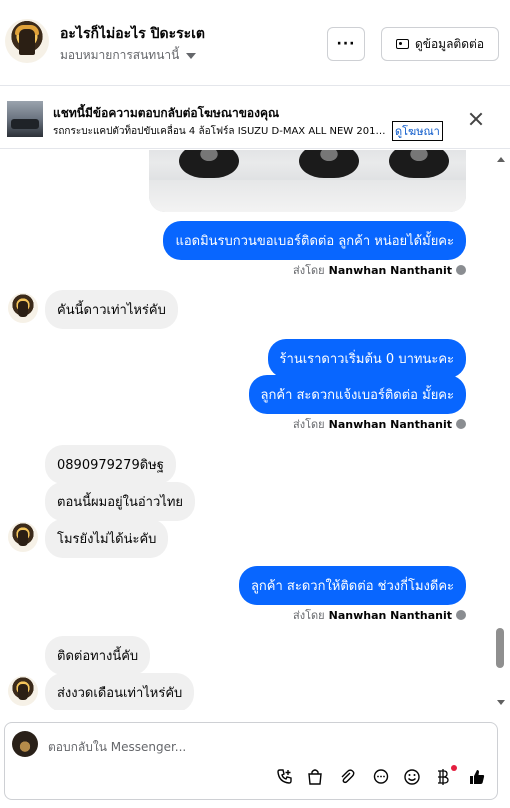 The image size is (510, 808). I want to click on notification-dot, so click(454, 768).